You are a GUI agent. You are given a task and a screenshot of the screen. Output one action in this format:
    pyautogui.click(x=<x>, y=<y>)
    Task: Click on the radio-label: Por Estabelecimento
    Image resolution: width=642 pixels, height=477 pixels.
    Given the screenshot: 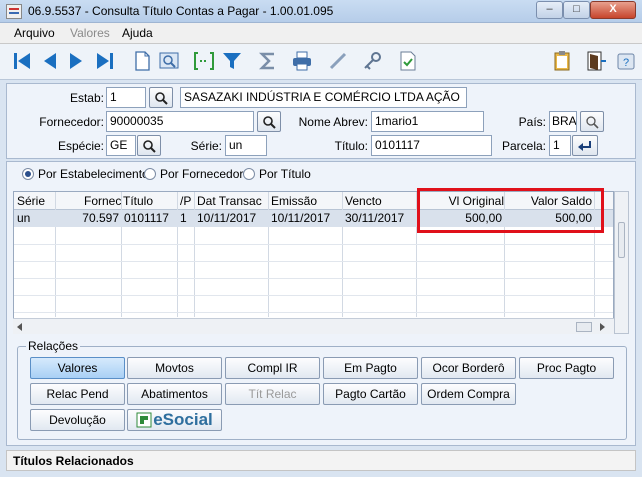 What is the action you would take?
    pyautogui.click(x=93, y=174)
    